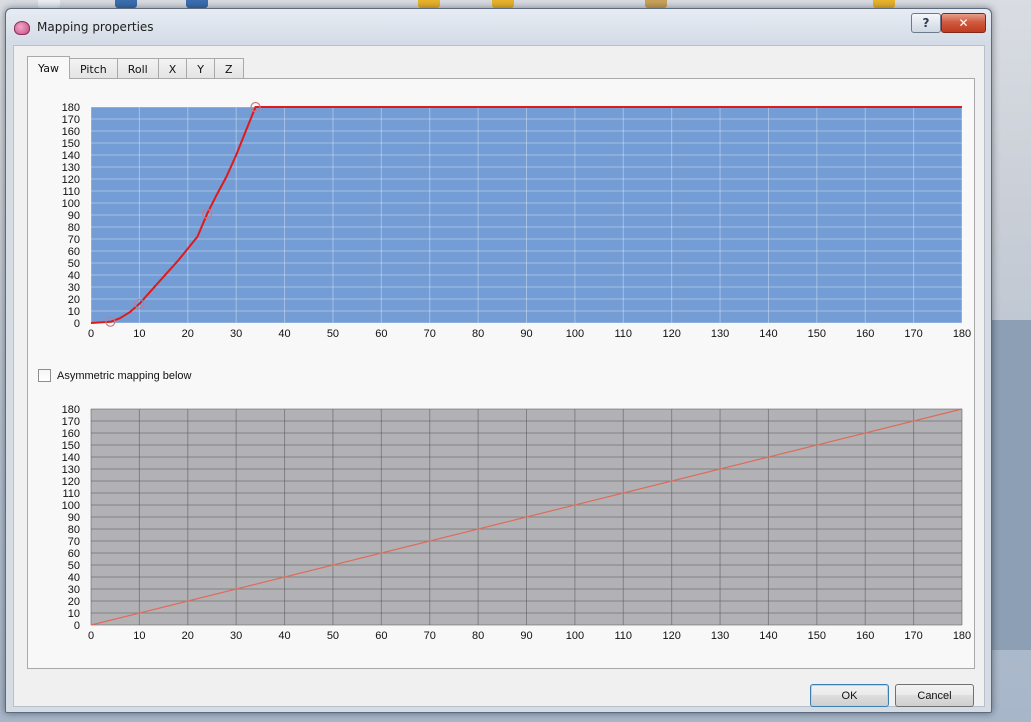 Image resolution: width=1031 pixels, height=722 pixels. I want to click on axis-tabs: Yaw Pitch Roll X Y Z, so click(135, 67).